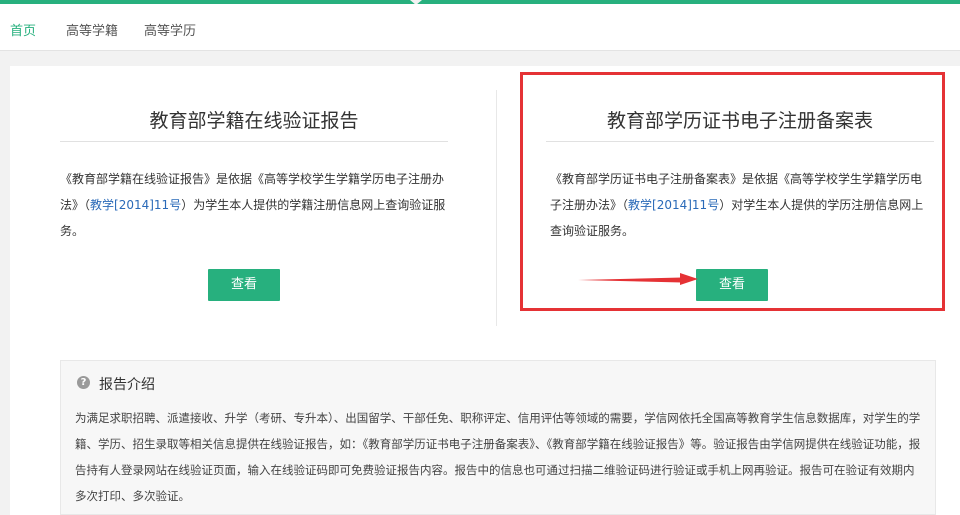  Describe the element at coordinates (689, 279) in the screenshot. I see `arrow-head` at that location.